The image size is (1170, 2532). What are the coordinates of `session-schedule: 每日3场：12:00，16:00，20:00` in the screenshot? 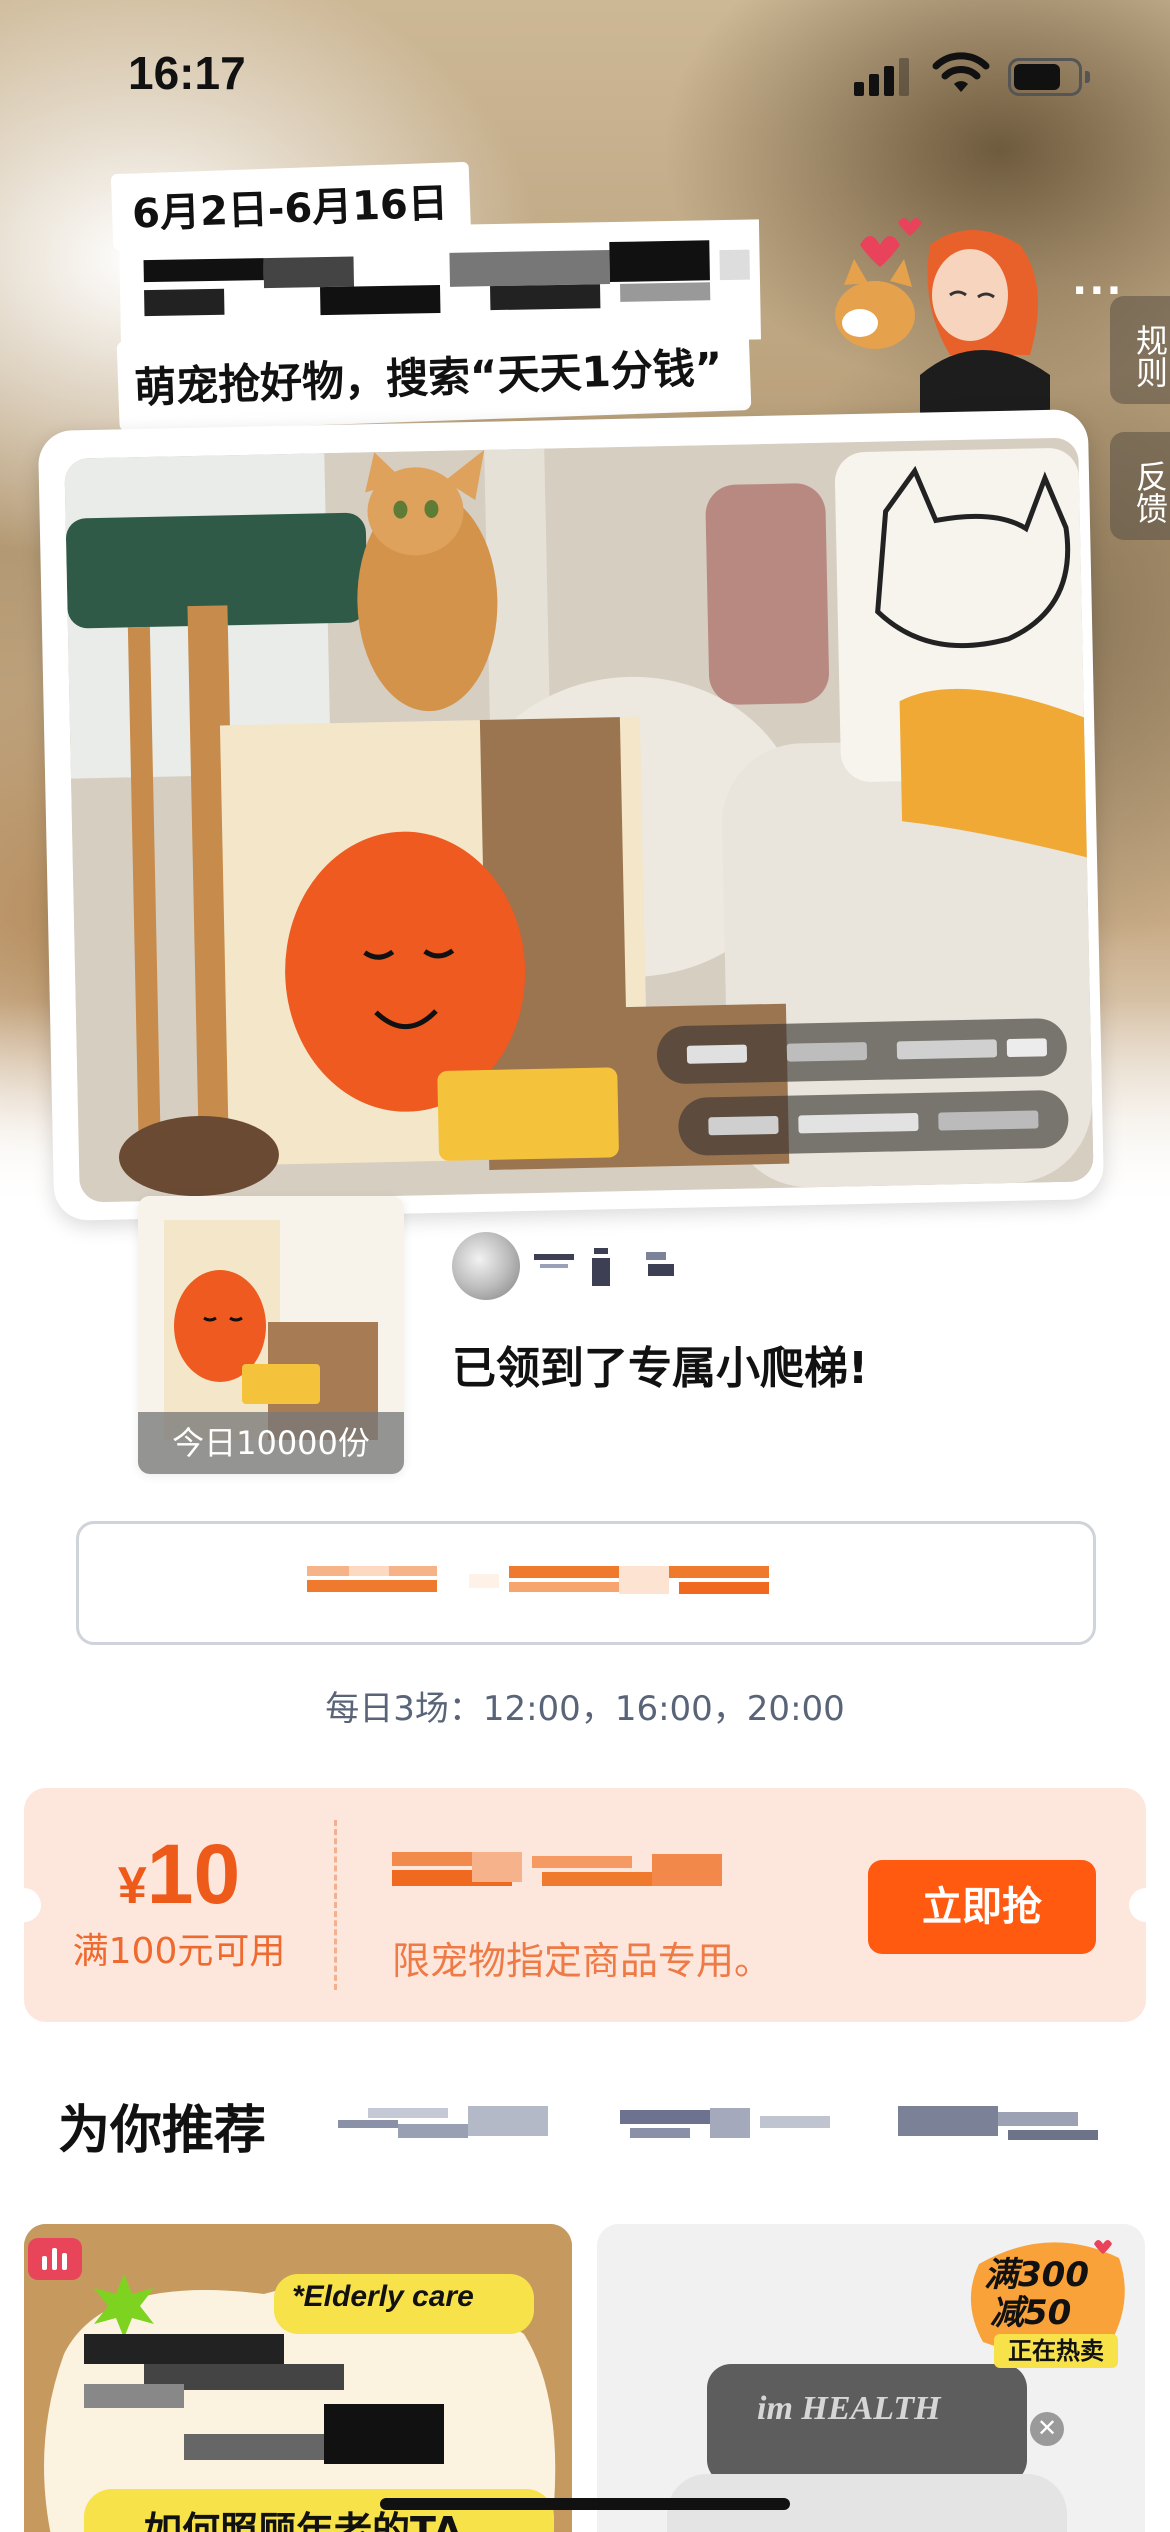 It's located at (585, 1709).